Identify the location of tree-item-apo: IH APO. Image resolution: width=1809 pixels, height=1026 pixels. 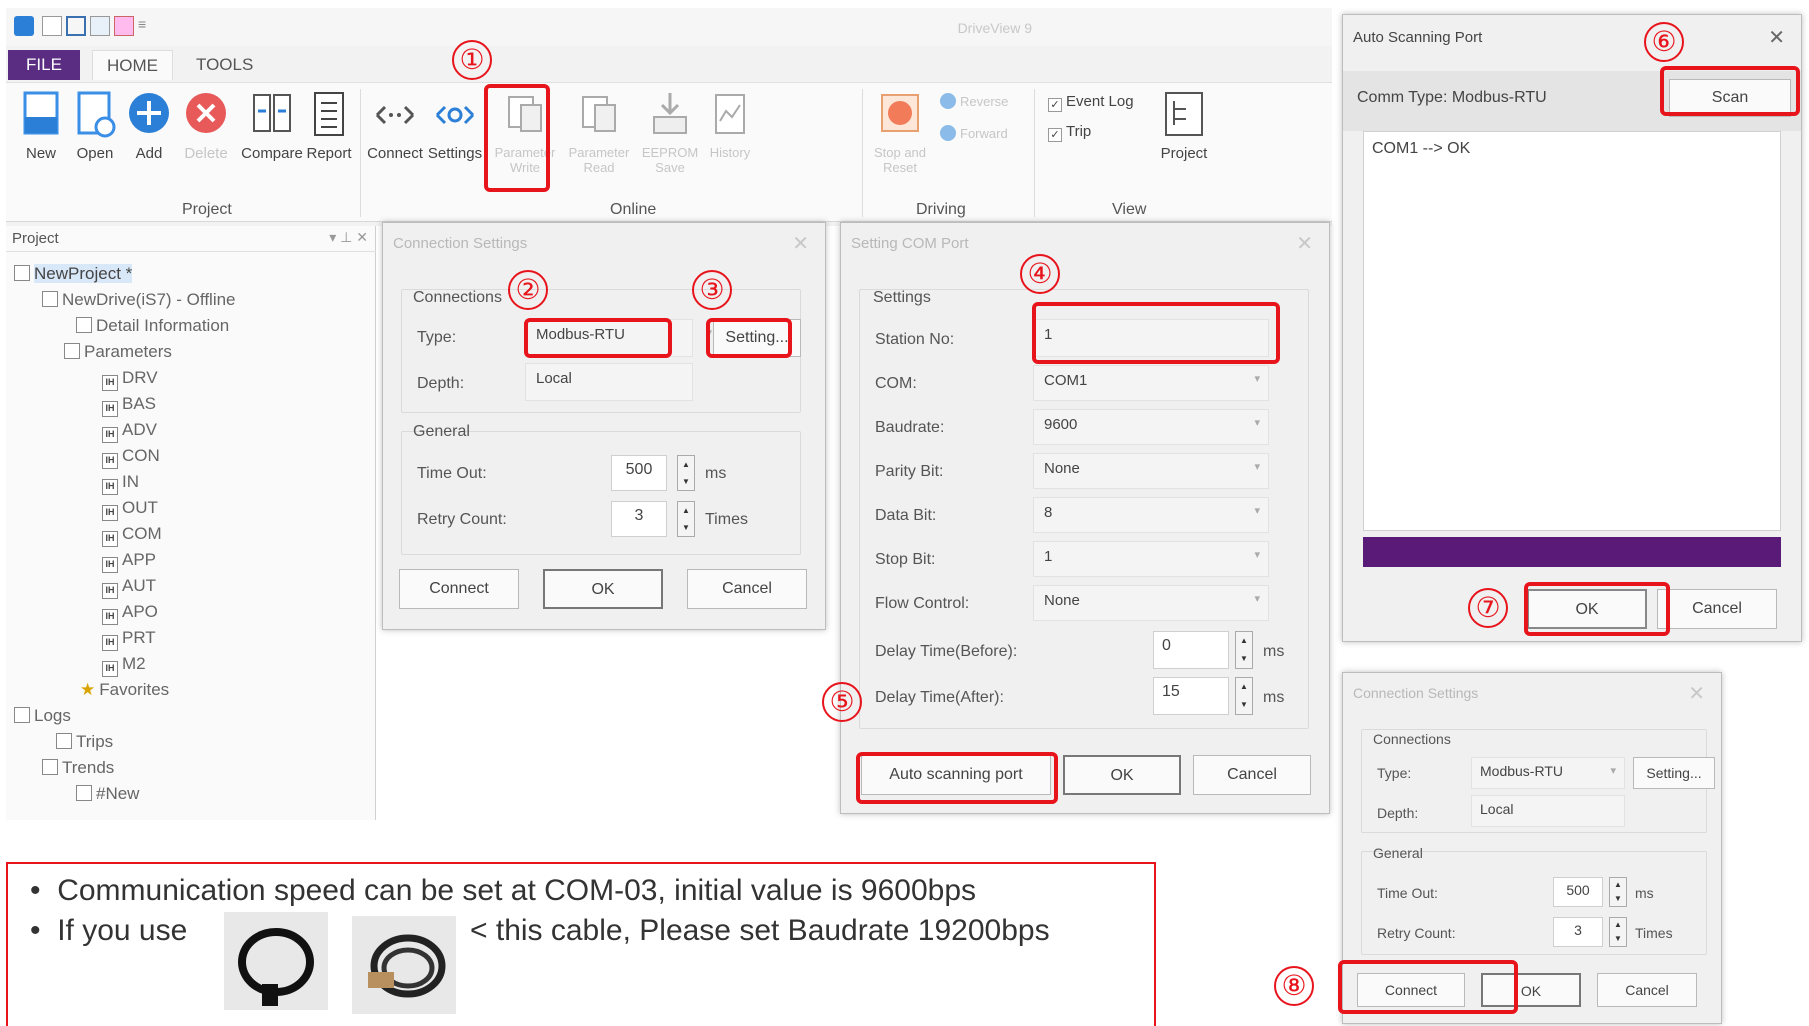
(130, 612).